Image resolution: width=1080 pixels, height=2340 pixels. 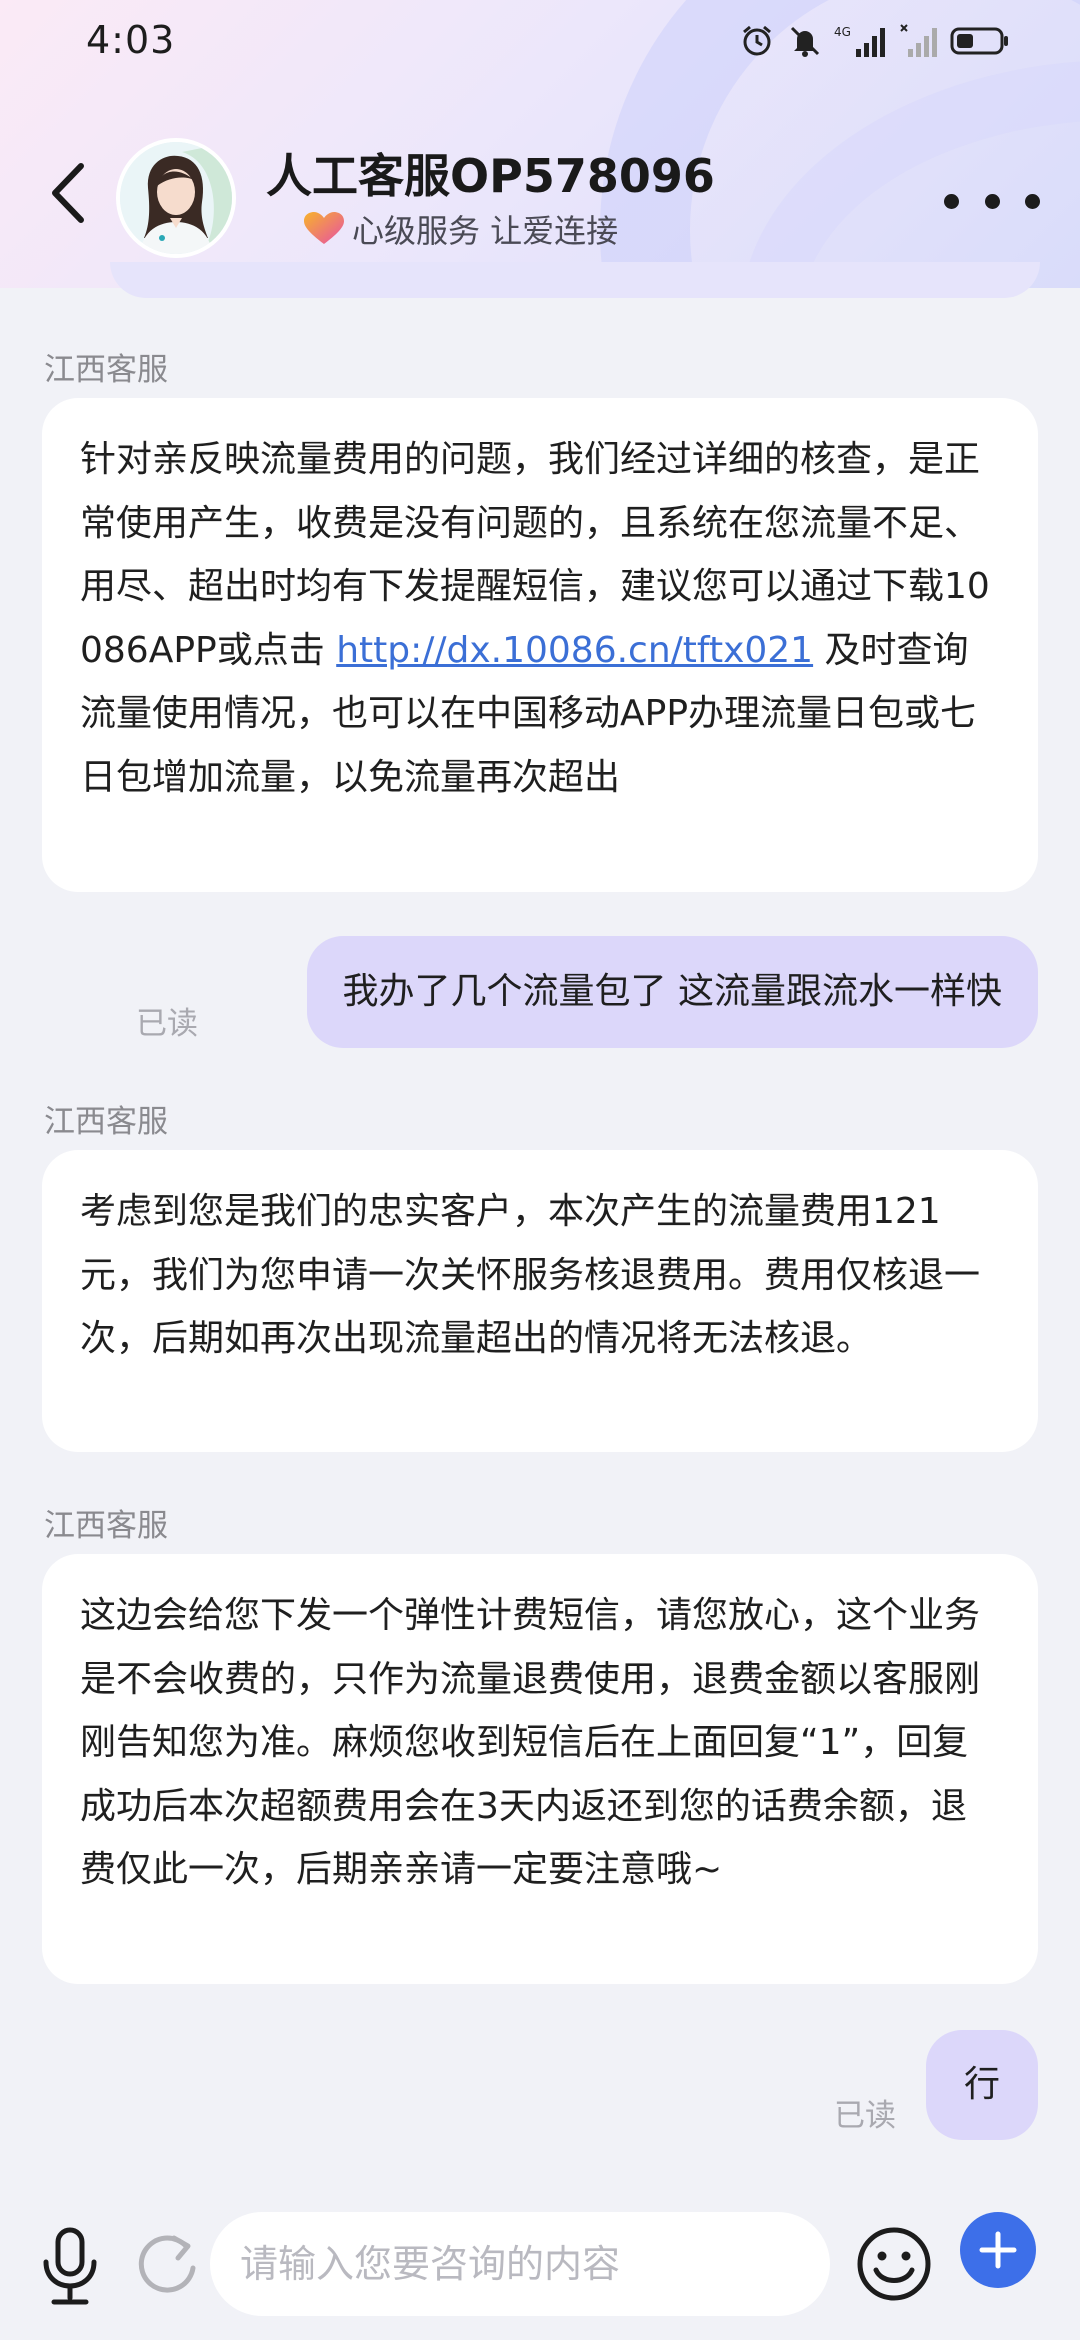 I want to click on refresh-button, so click(x=167, y=2265).